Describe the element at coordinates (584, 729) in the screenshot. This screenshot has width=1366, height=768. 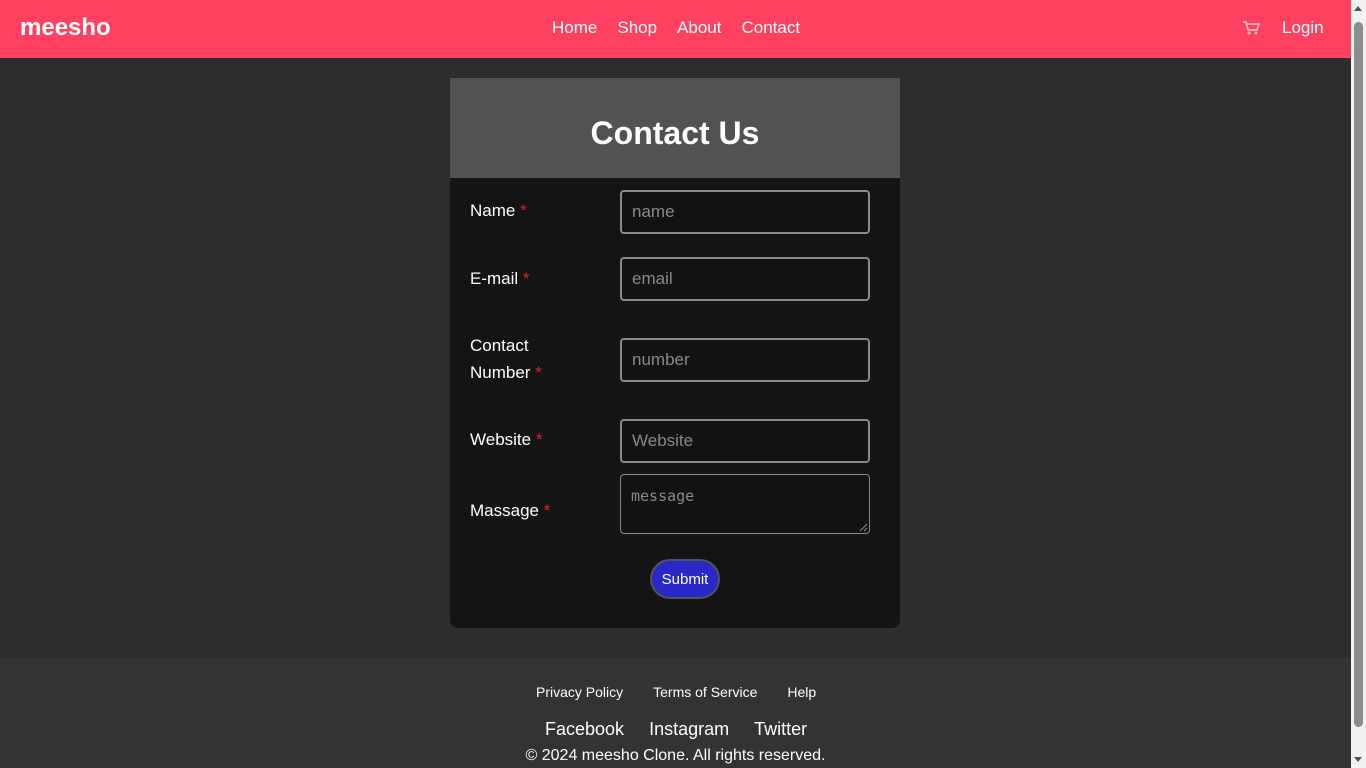
I see `facebook-link: Facebook` at that location.